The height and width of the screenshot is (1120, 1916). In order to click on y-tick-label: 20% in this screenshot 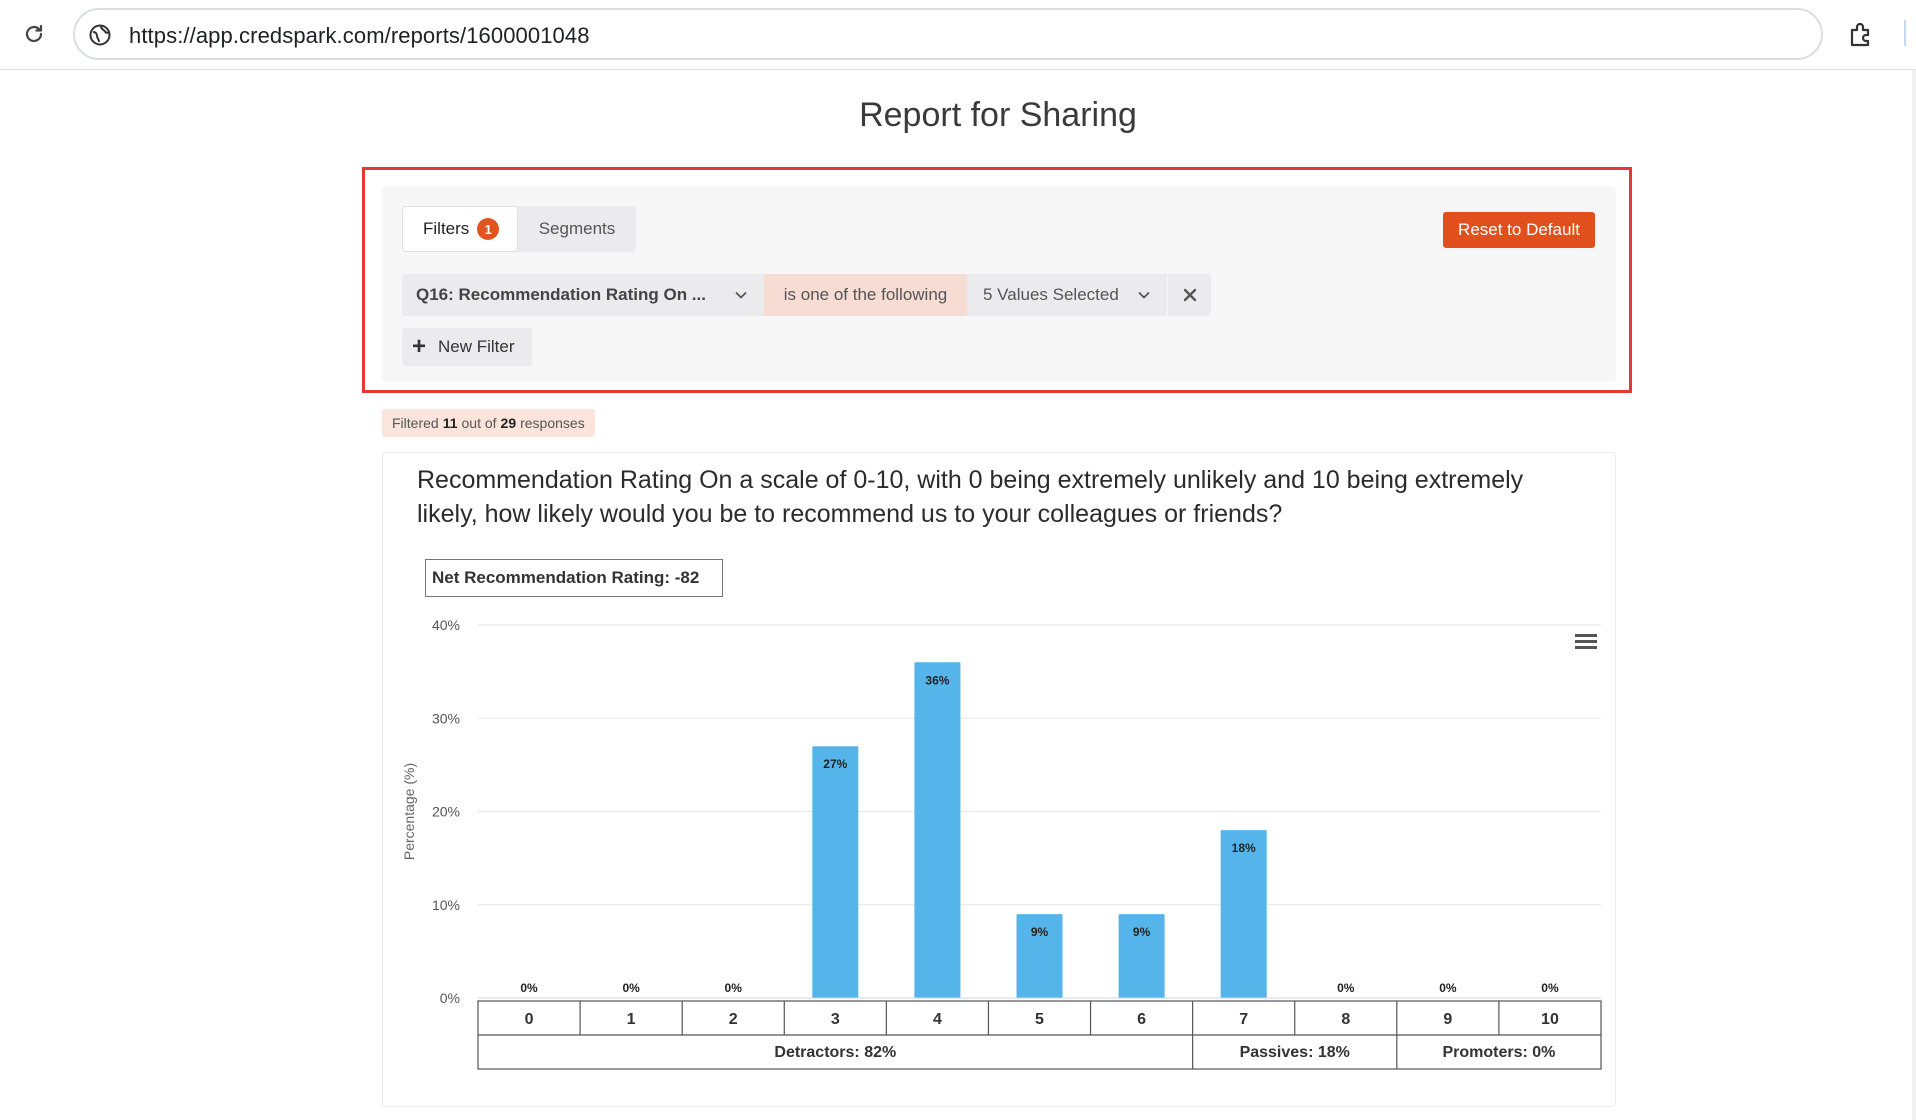, I will do `click(446, 812)`.